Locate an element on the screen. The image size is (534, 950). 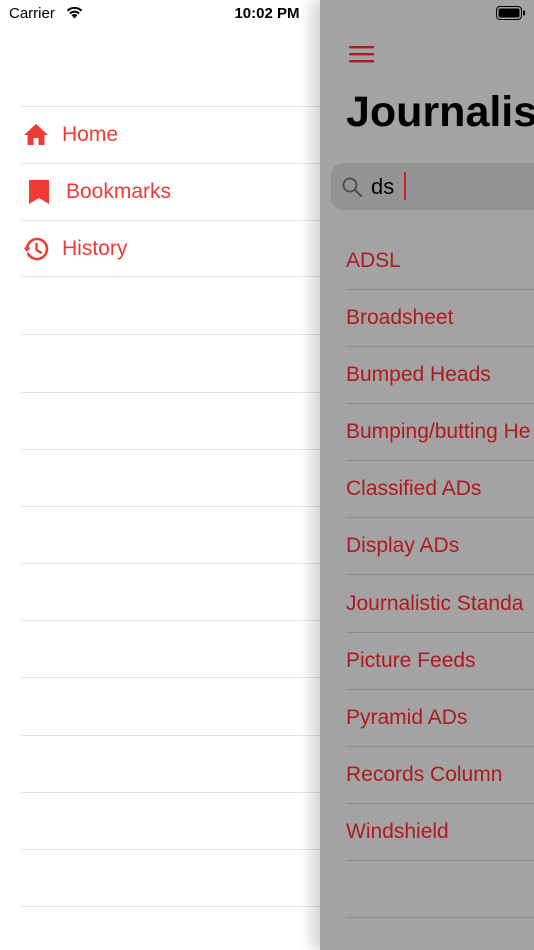
list-item: Display ADs is located at coordinates (440, 546).